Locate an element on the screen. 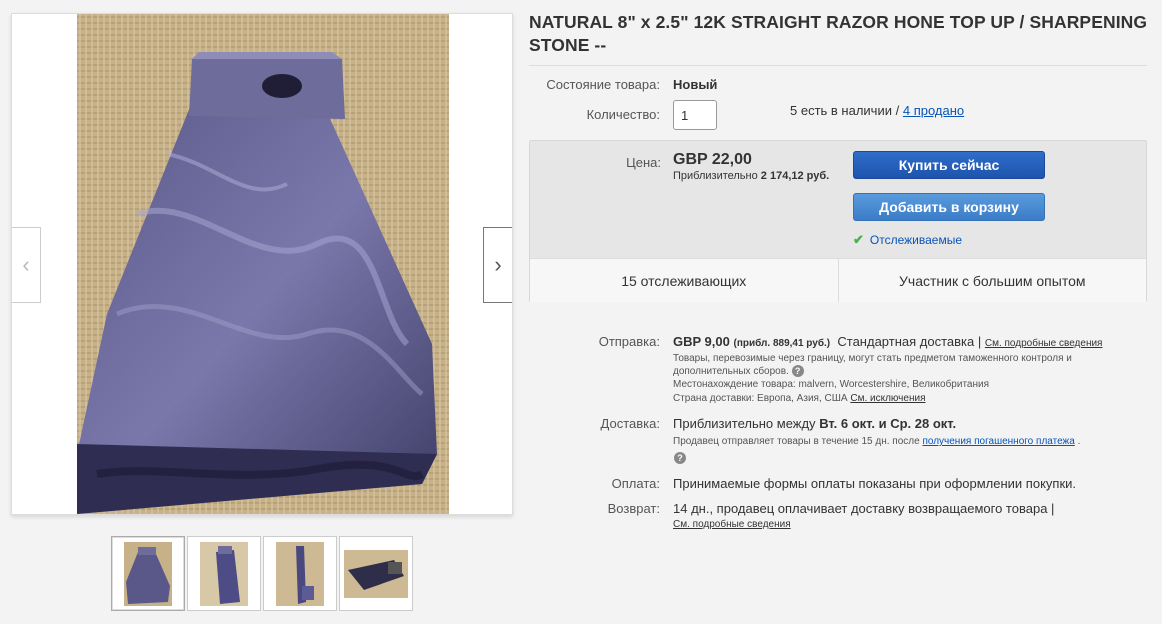  watchers-count: 15 отслеживающих is located at coordinates (684, 280).